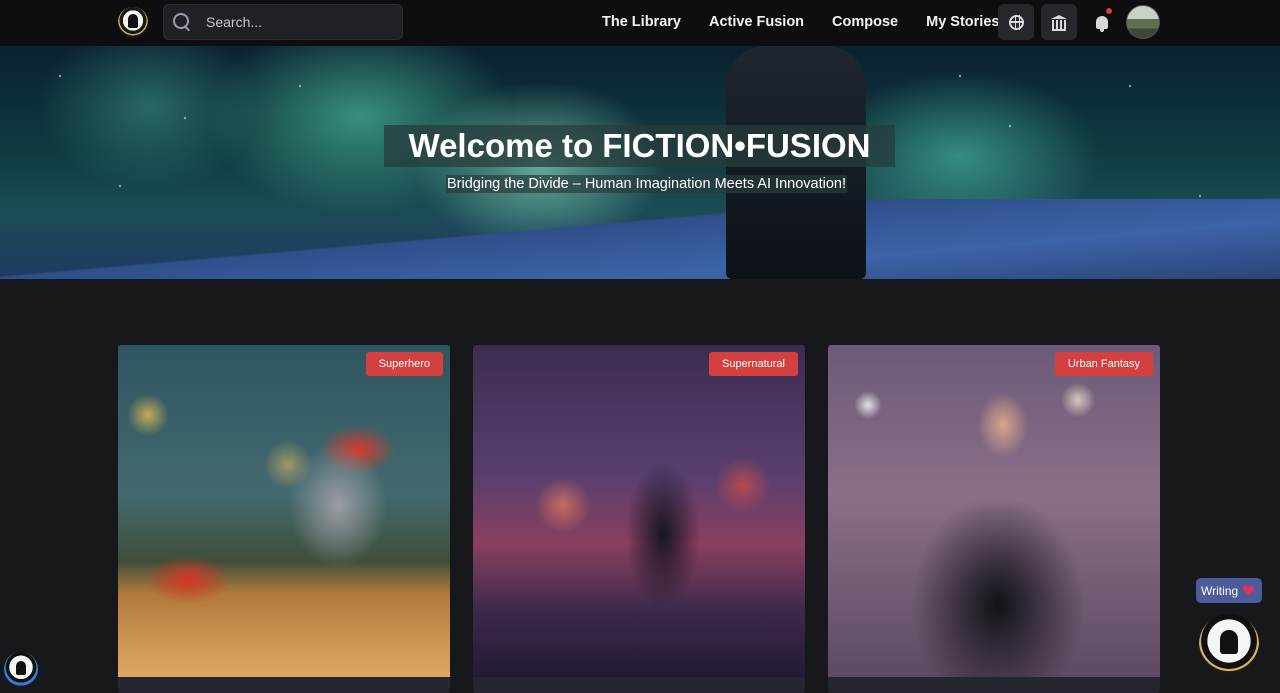 This screenshot has height=693, width=1280. Describe the element at coordinates (865, 22) in the screenshot. I see `nav-compose: Compose` at that location.